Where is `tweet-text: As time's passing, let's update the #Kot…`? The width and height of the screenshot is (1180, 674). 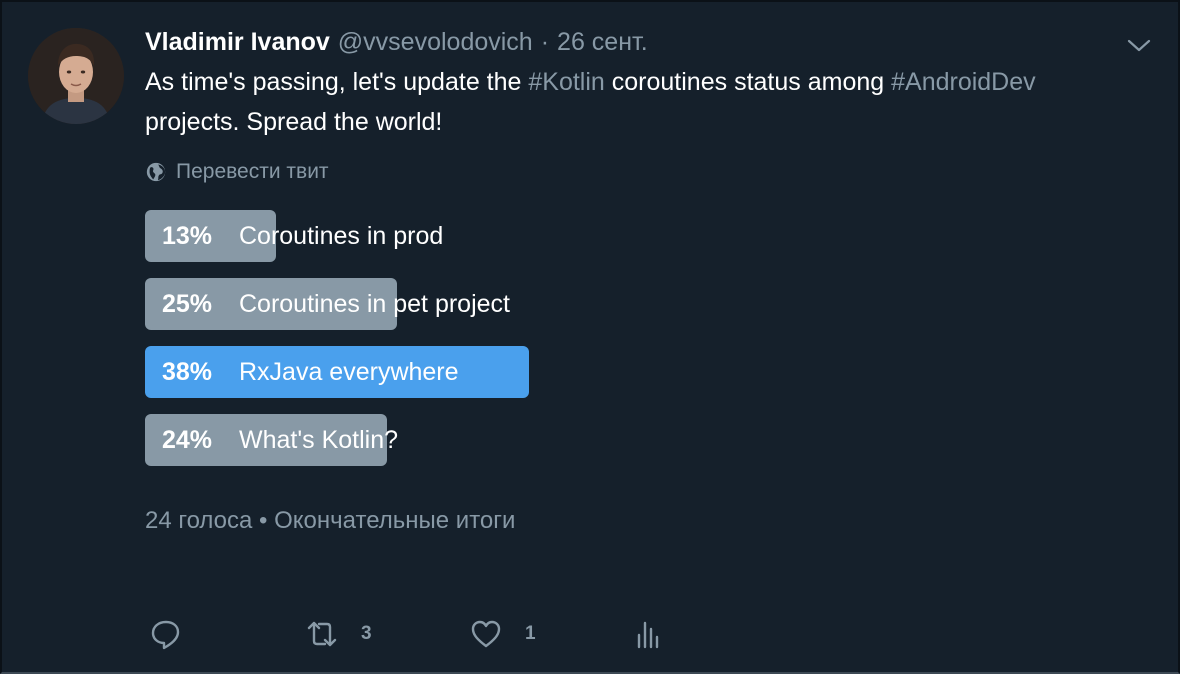
tweet-text: As time's passing, let's update the #Kot… is located at coordinates (595, 102).